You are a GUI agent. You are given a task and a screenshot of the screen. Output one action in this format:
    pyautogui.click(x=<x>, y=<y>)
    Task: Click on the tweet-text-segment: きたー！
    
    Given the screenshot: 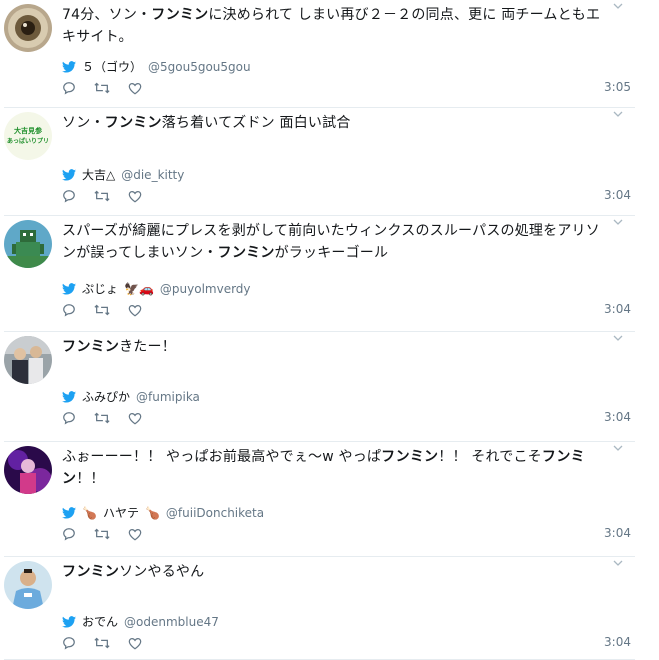 What is the action you would take?
    pyautogui.click(x=147, y=347)
    